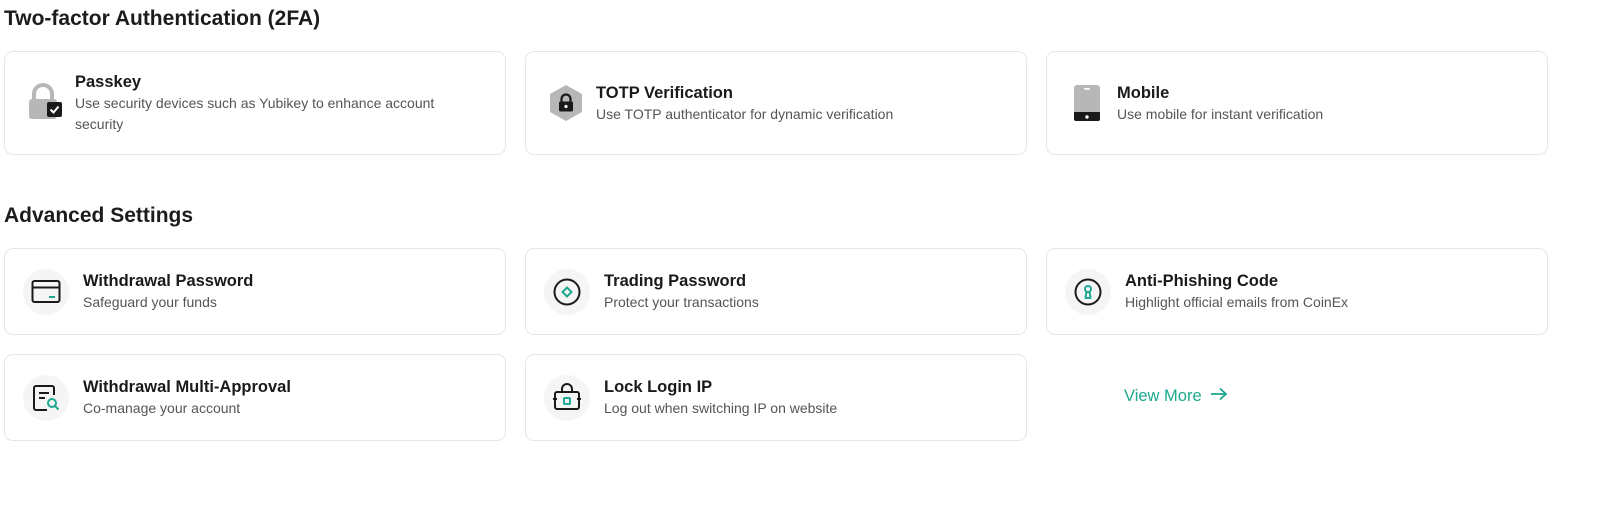  I want to click on totp-title: TOTP Verification, so click(664, 92).